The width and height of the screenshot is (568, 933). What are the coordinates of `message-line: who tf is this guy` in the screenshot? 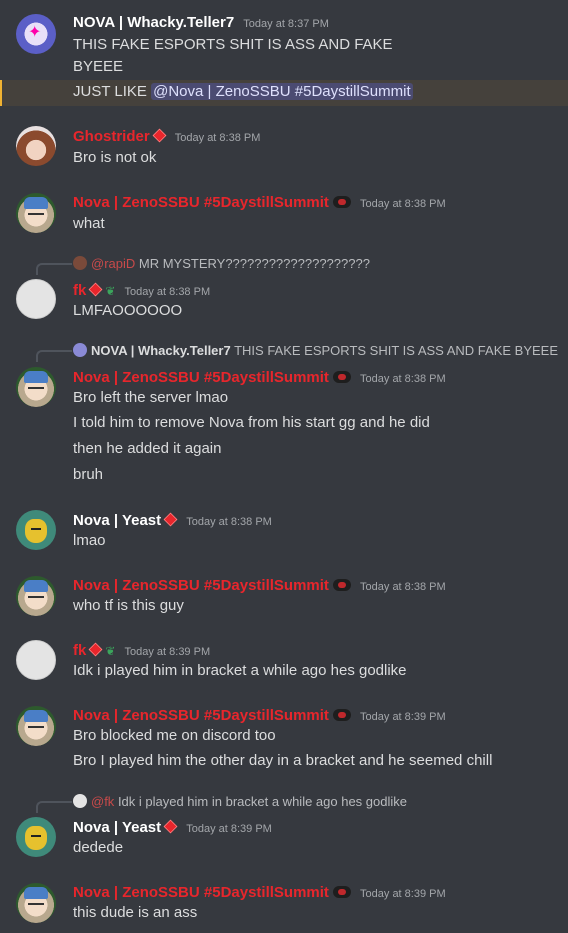 It's located at (128, 605).